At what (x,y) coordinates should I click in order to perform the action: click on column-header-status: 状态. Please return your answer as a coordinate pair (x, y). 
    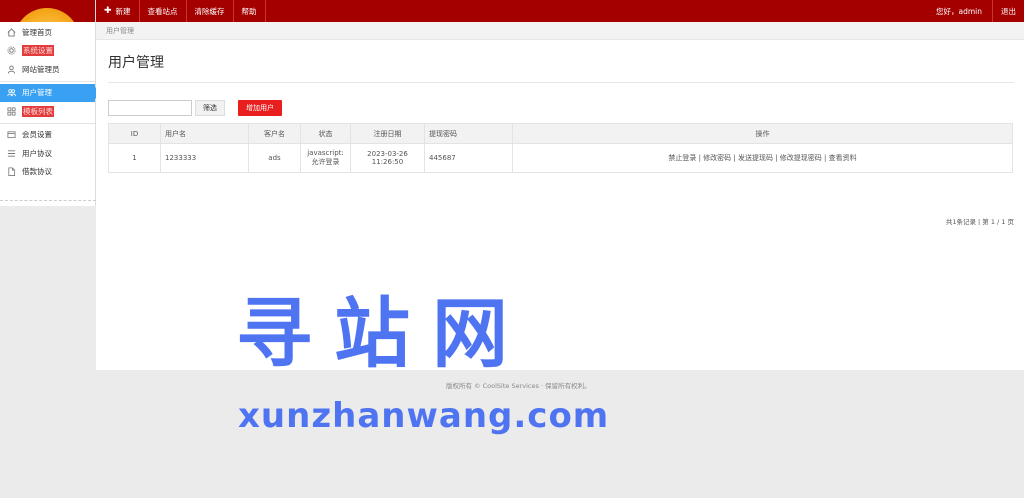
    Looking at the image, I should click on (325, 133).